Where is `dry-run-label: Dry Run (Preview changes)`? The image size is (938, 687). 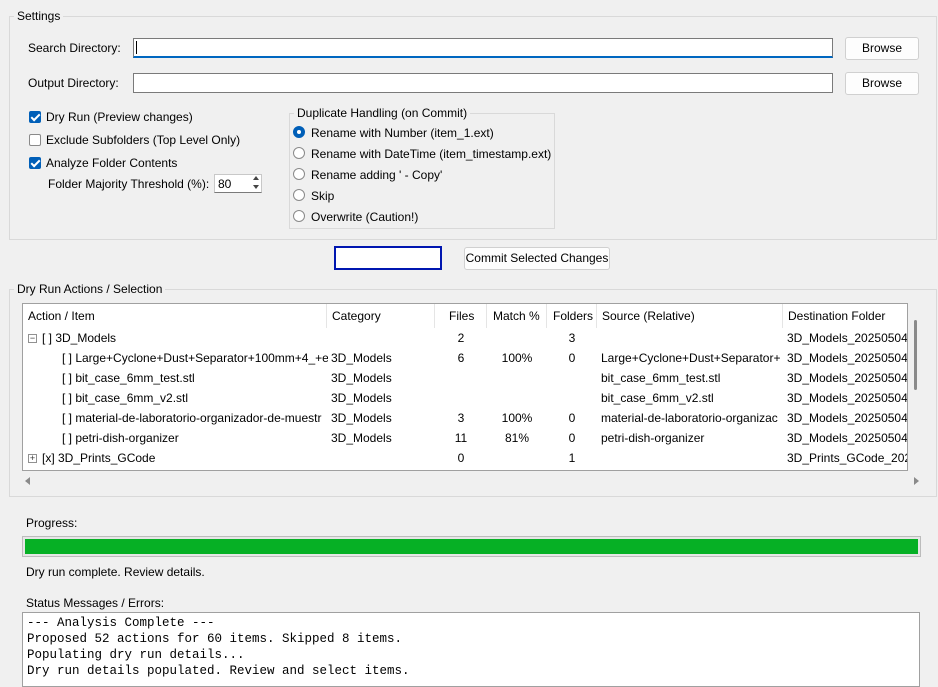 dry-run-label: Dry Run (Preview changes) is located at coordinates (119, 117).